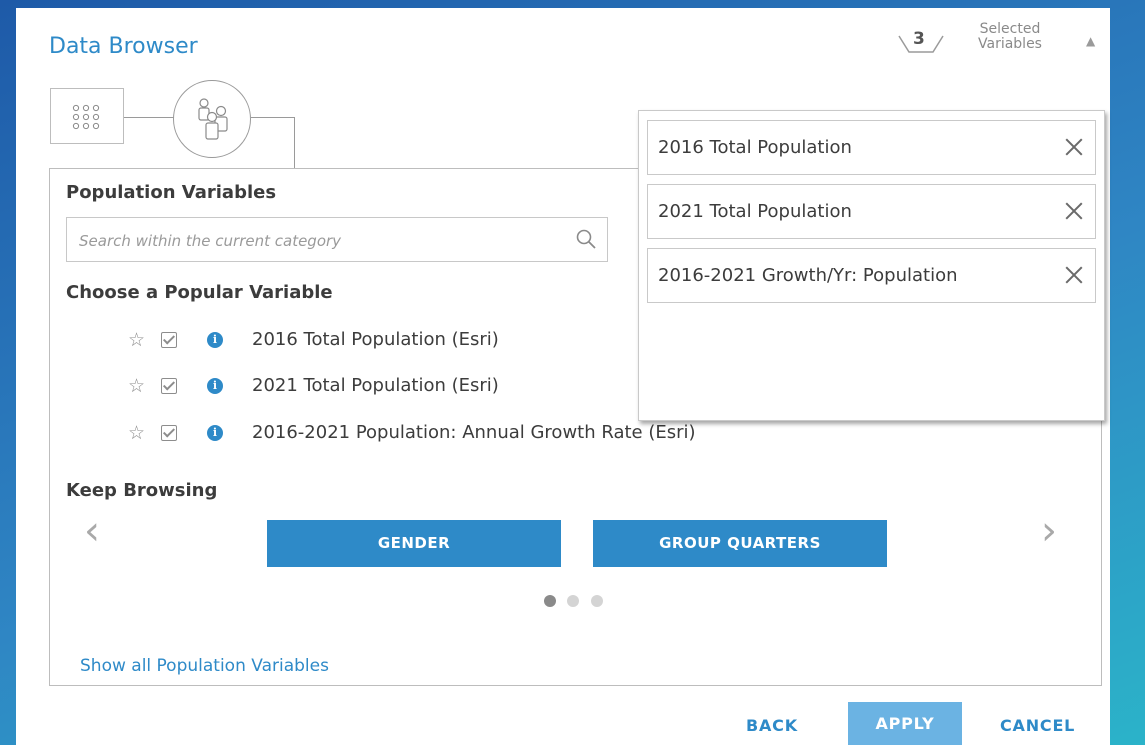 This screenshot has height=745, width=1145. I want to click on grid-dots-icon, so click(86, 117).